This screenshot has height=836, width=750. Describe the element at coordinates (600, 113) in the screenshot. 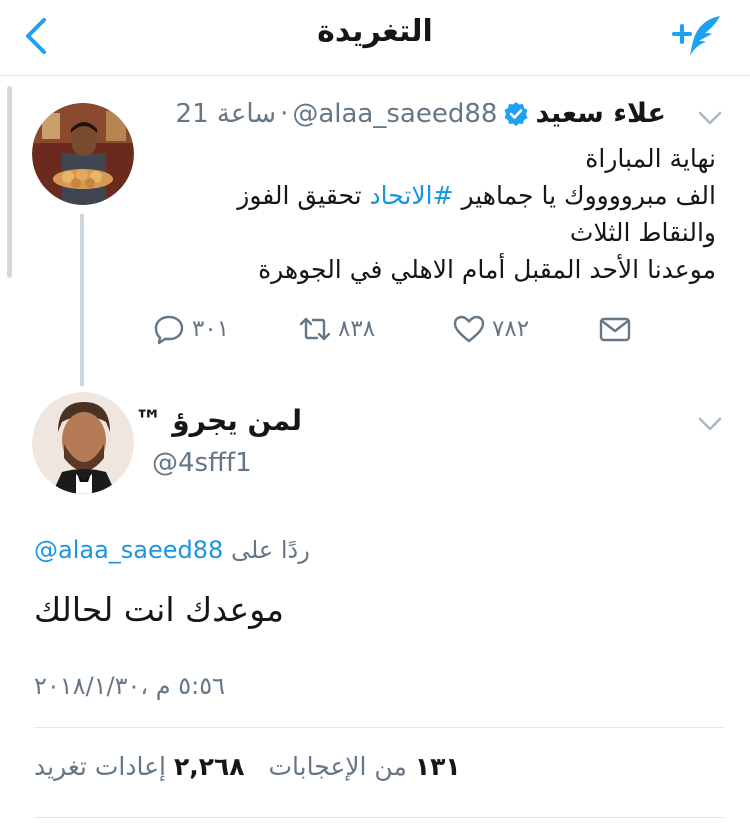

I see `user-name: علاء سعيد` at that location.